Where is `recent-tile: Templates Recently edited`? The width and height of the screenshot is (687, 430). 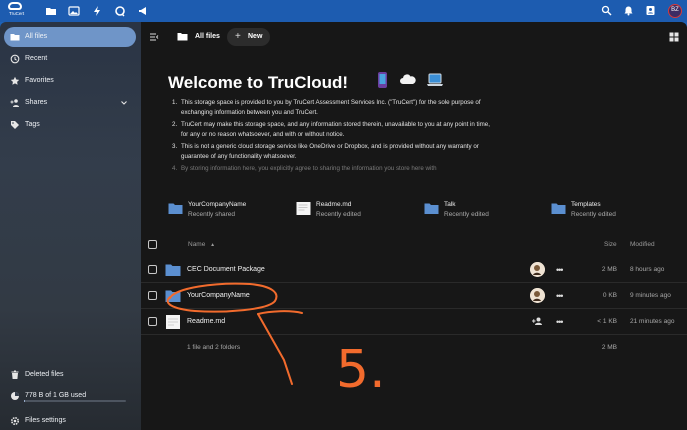 recent-tile: Templates Recently edited is located at coordinates (611, 211).